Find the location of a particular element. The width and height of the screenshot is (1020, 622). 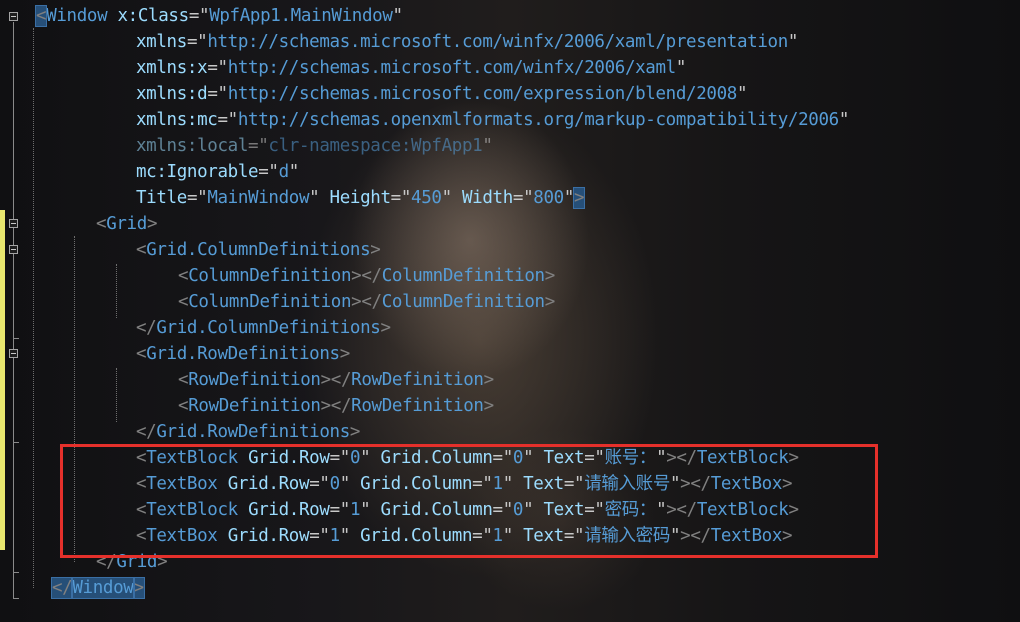

change-indicator-bar is located at coordinates (2, 380).